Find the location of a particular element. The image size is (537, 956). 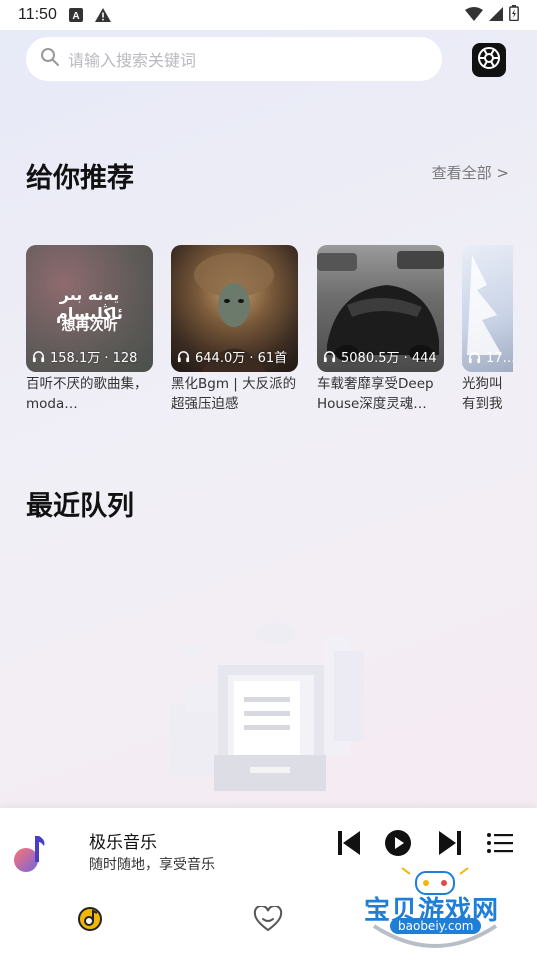

svg-text: A is located at coordinates (75, 16).